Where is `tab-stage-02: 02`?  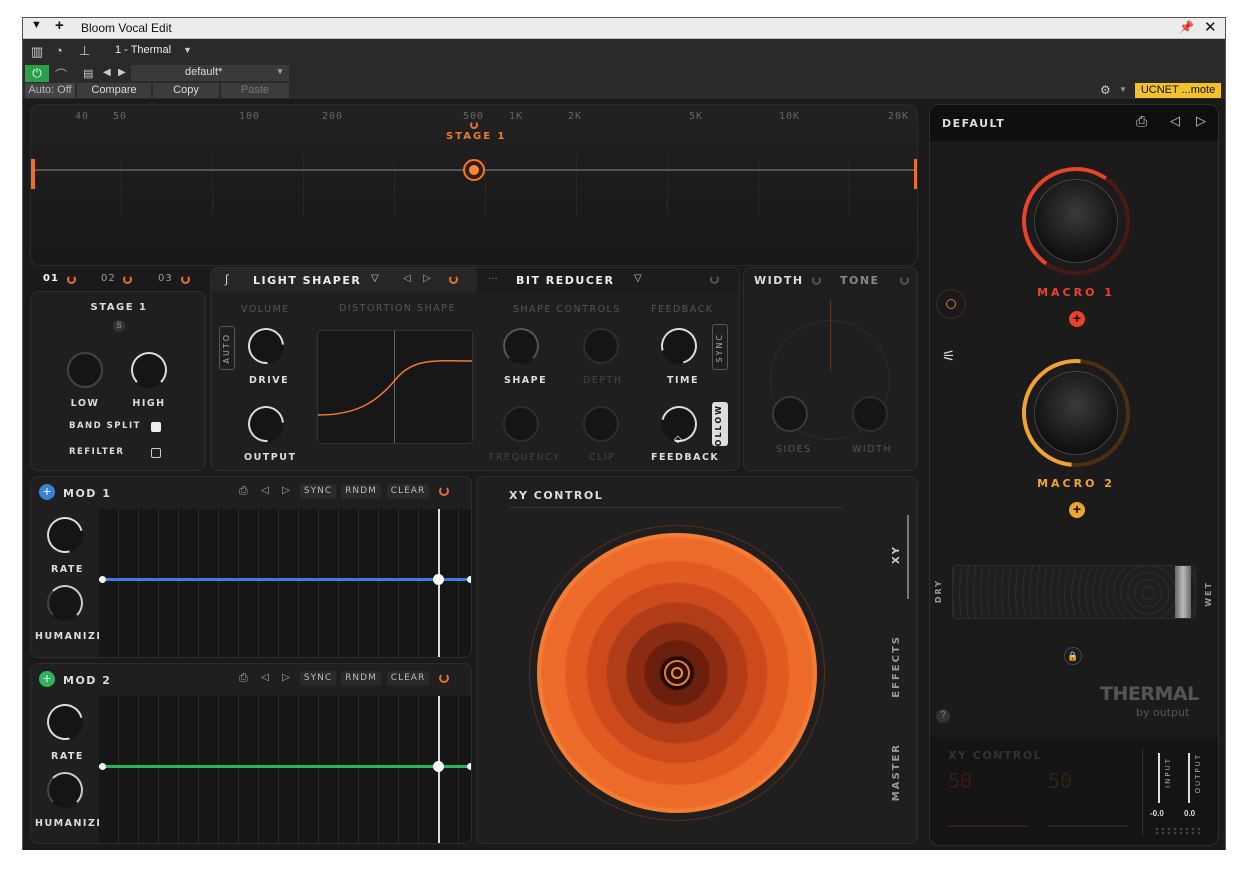
tab-stage-02: 02 is located at coordinates (108, 278).